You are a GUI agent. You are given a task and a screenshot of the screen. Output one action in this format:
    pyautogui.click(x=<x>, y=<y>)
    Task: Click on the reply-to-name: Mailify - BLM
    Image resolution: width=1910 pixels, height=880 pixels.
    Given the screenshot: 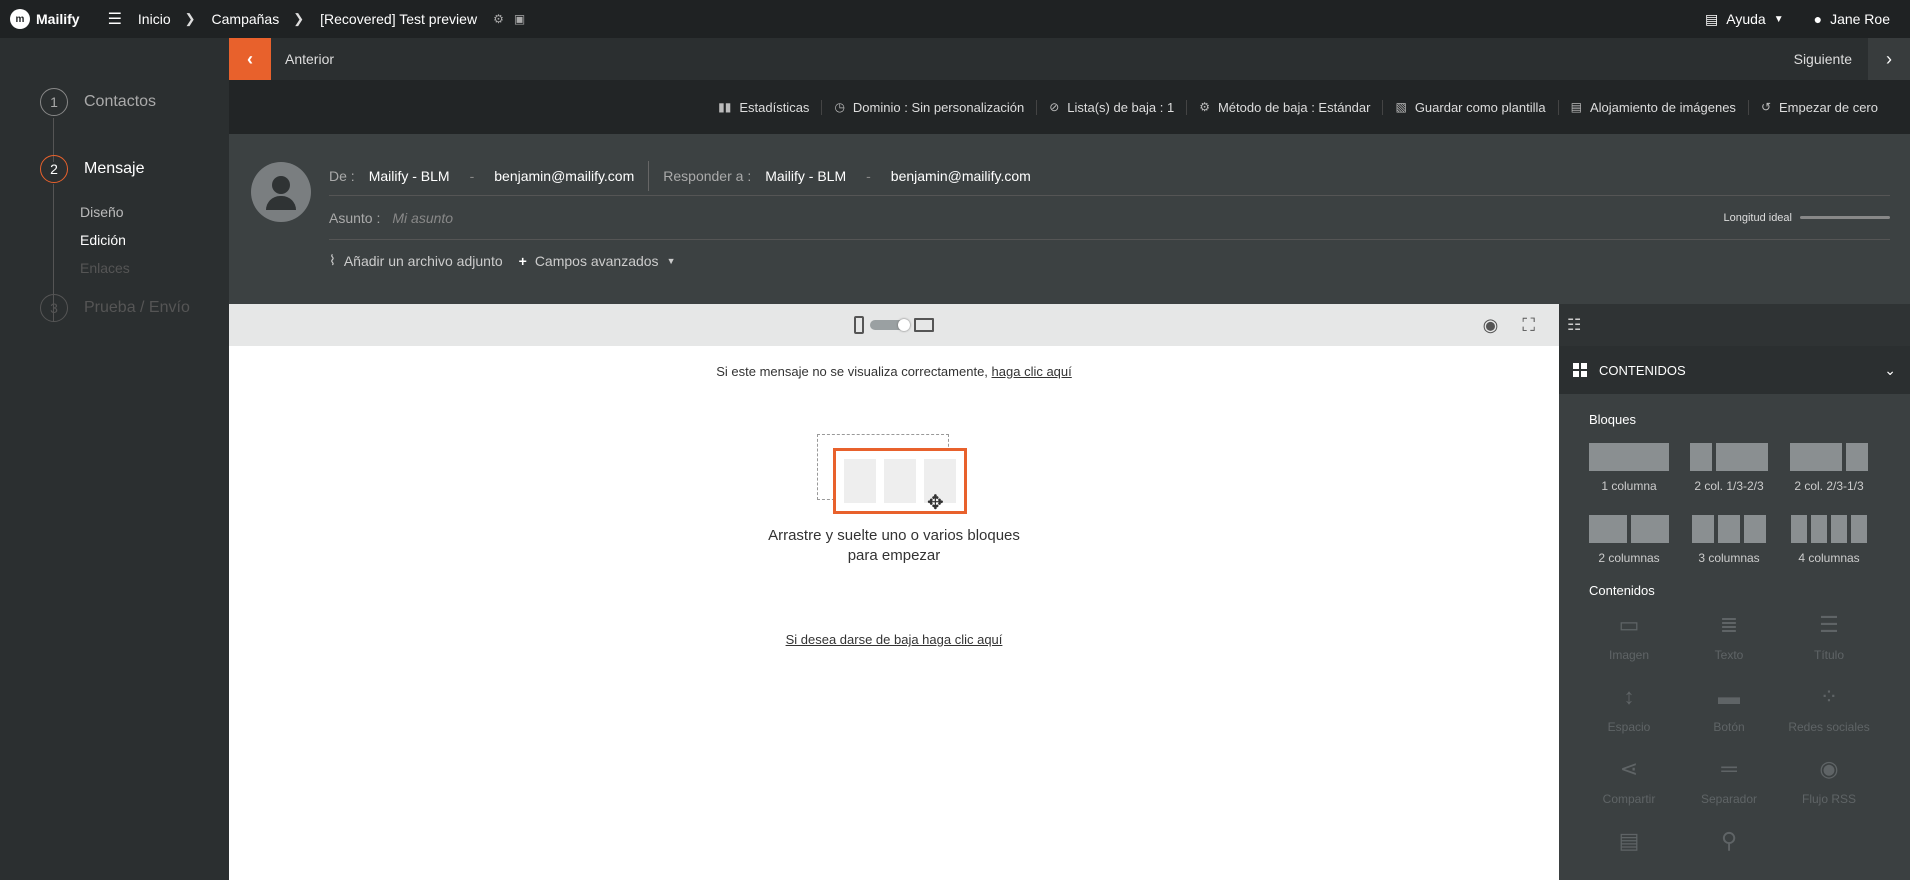 What is the action you would take?
    pyautogui.click(x=805, y=176)
    